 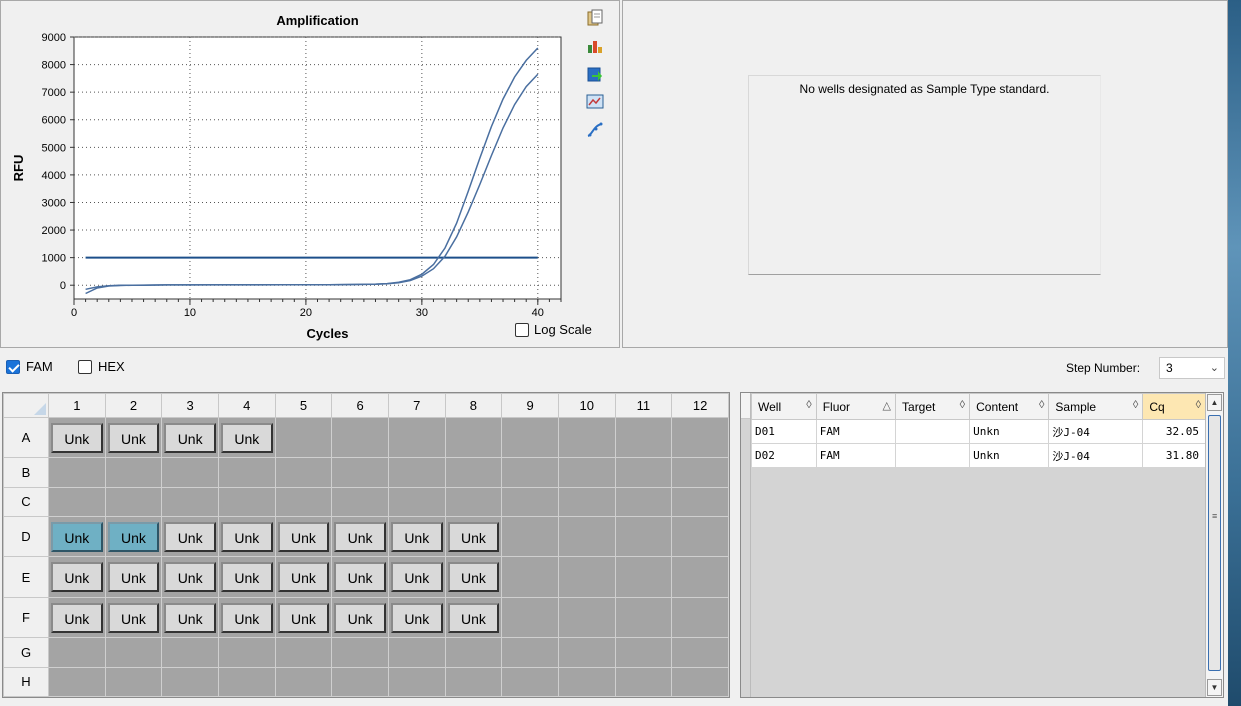 What do you see at coordinates (1174, 431) in the screenshot?
I see `results-cell: 32.05` at bounding box center [1174, 431].